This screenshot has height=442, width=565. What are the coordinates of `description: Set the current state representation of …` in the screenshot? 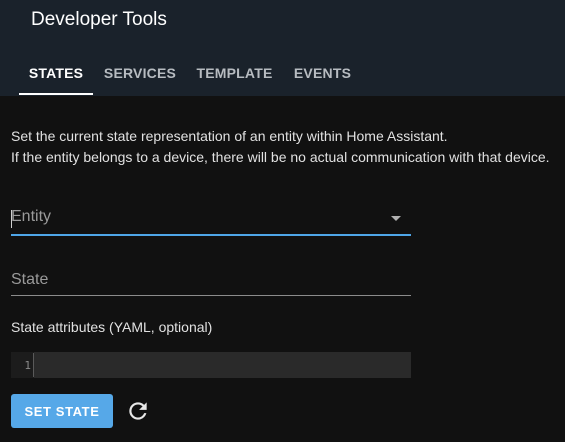 It's located at (280, 147).